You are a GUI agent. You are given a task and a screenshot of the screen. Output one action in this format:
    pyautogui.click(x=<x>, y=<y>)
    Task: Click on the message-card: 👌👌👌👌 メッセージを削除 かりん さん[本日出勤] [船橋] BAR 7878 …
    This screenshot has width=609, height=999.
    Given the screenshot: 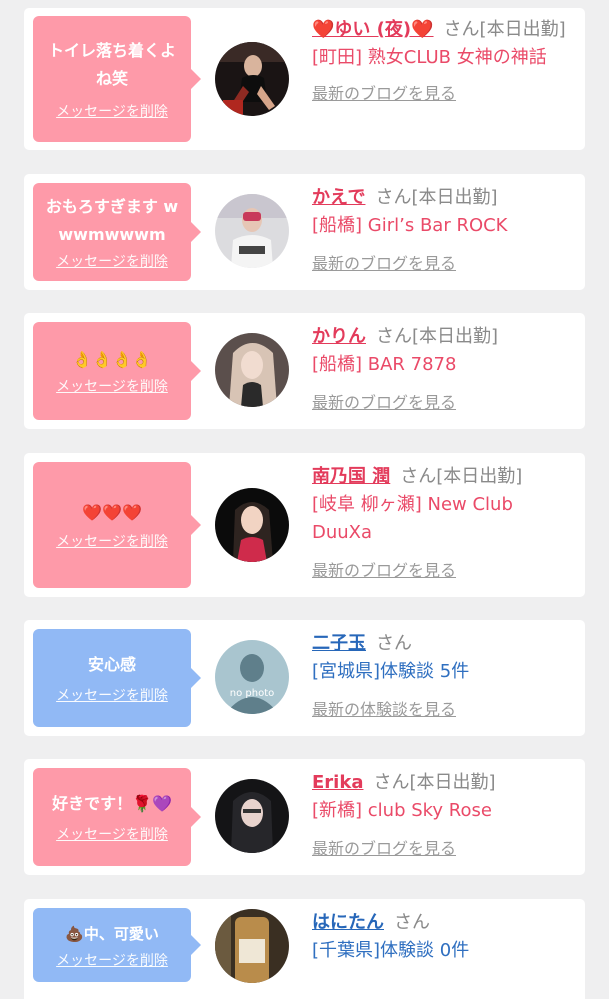 What is the action you would take?
    pyautogui.click(x=304, y=371)
    